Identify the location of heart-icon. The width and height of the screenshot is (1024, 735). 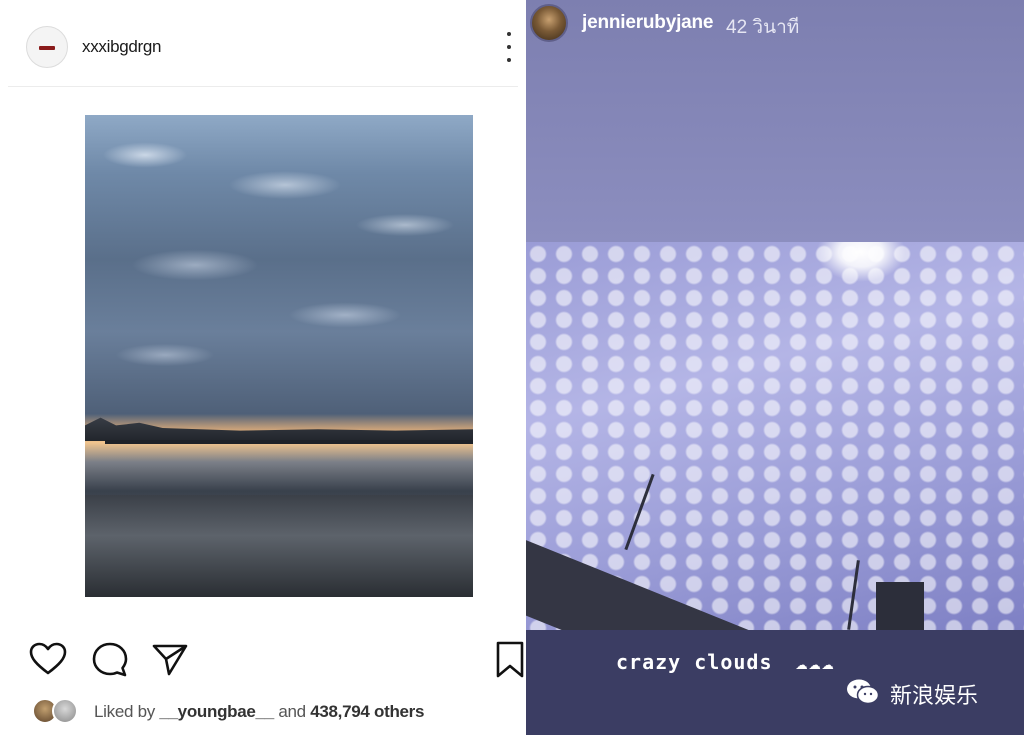
(48, 660).